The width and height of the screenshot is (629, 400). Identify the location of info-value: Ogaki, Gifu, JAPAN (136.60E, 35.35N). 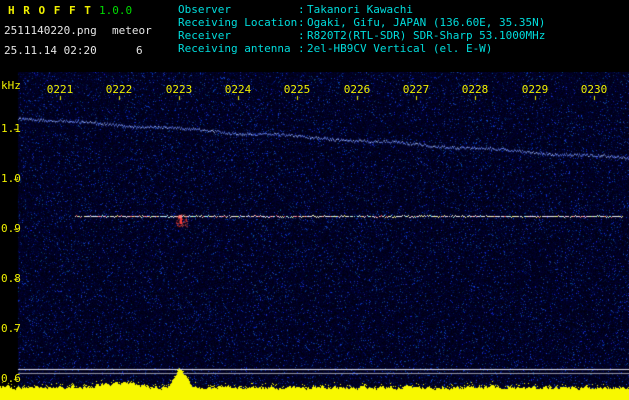
(426, 22).